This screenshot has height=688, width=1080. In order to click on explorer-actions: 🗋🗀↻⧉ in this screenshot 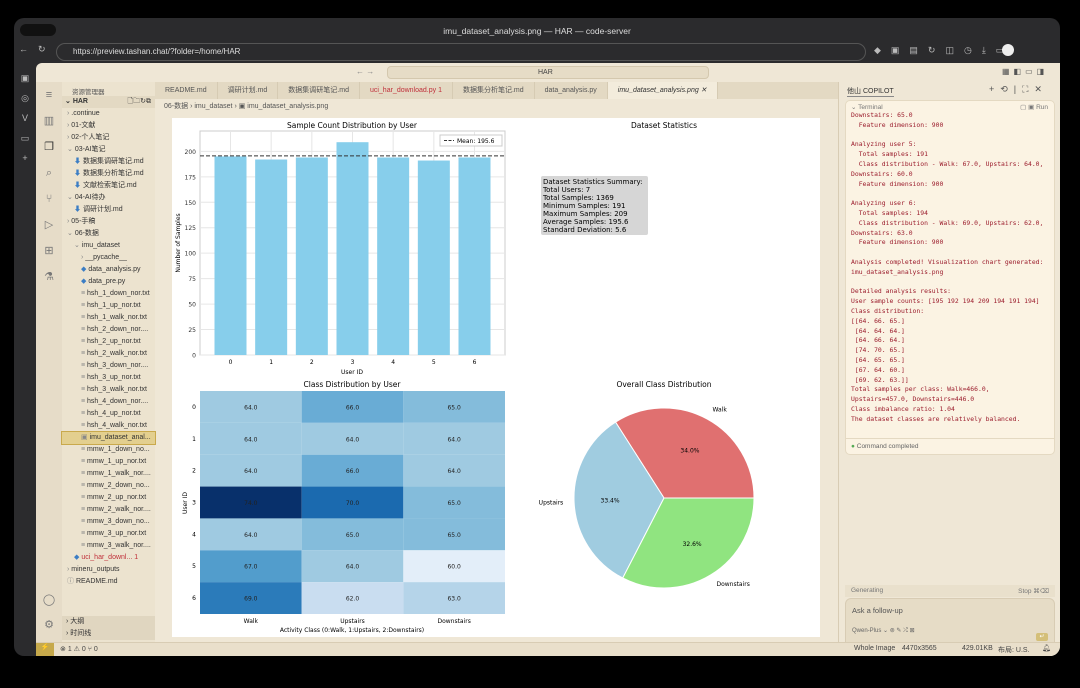, I will do `click(142, 102)`.